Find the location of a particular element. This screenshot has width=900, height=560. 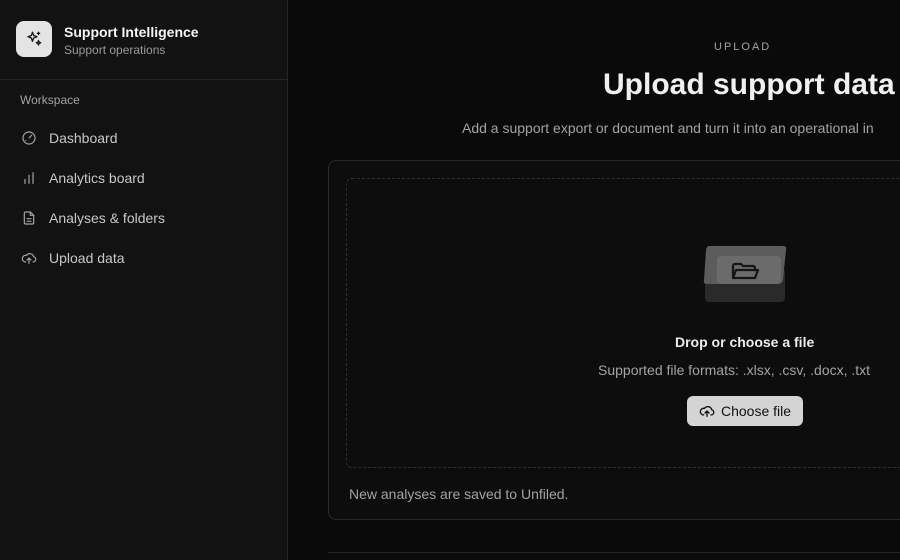

sidebar-item-analytics-board: Analytics board is located at coordinates (144, 178).